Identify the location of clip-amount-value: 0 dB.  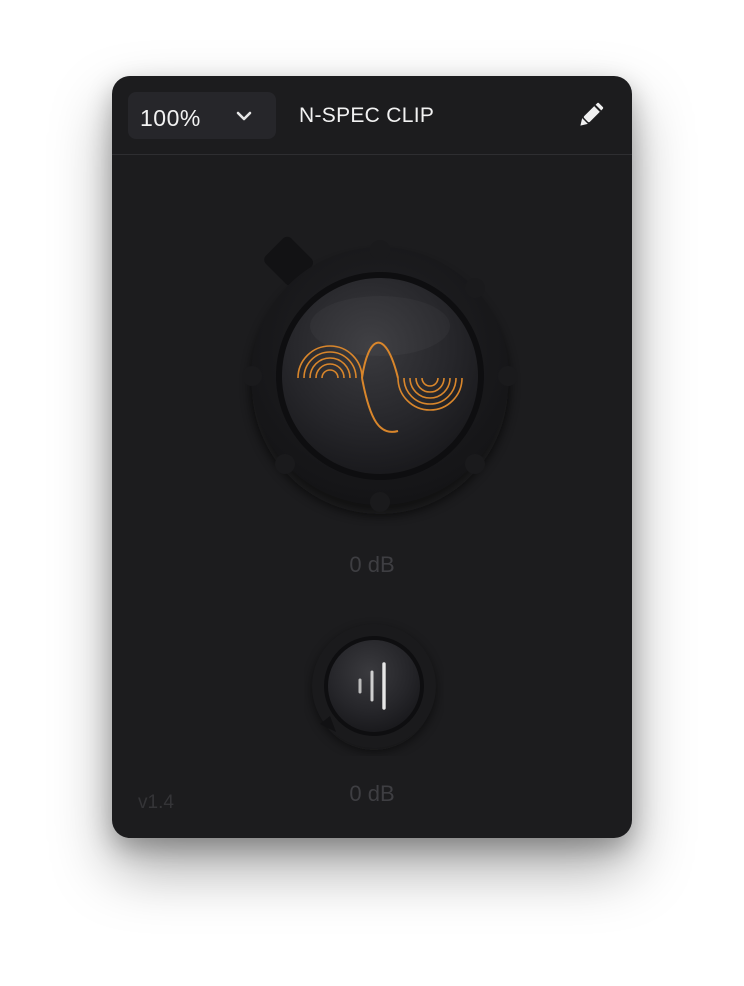
(372, 564).